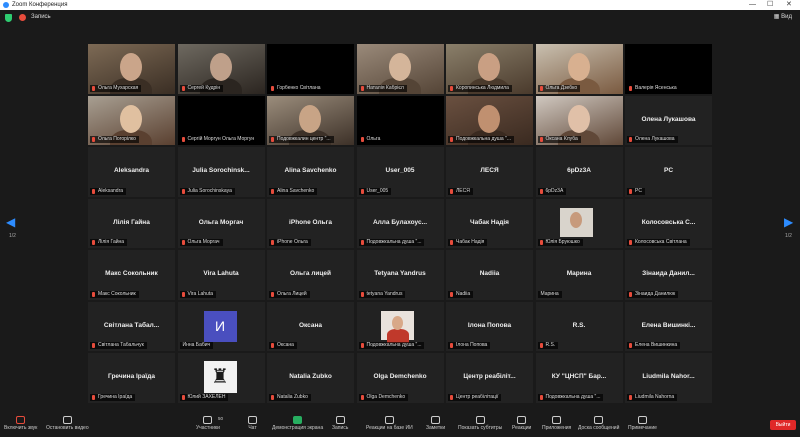 The width and height of the screenshot is (800, 437). Describe the element at coordinates (579, 69) in the screenshot. I see `participant-tile: Ольга Дзебко` at that location.